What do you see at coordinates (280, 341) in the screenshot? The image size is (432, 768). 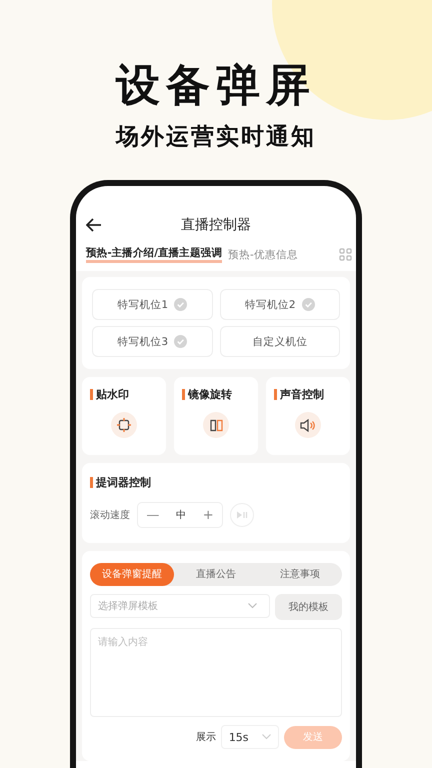 I see `camera-position-button: 自定义机位` at bounding box center [280, 341].